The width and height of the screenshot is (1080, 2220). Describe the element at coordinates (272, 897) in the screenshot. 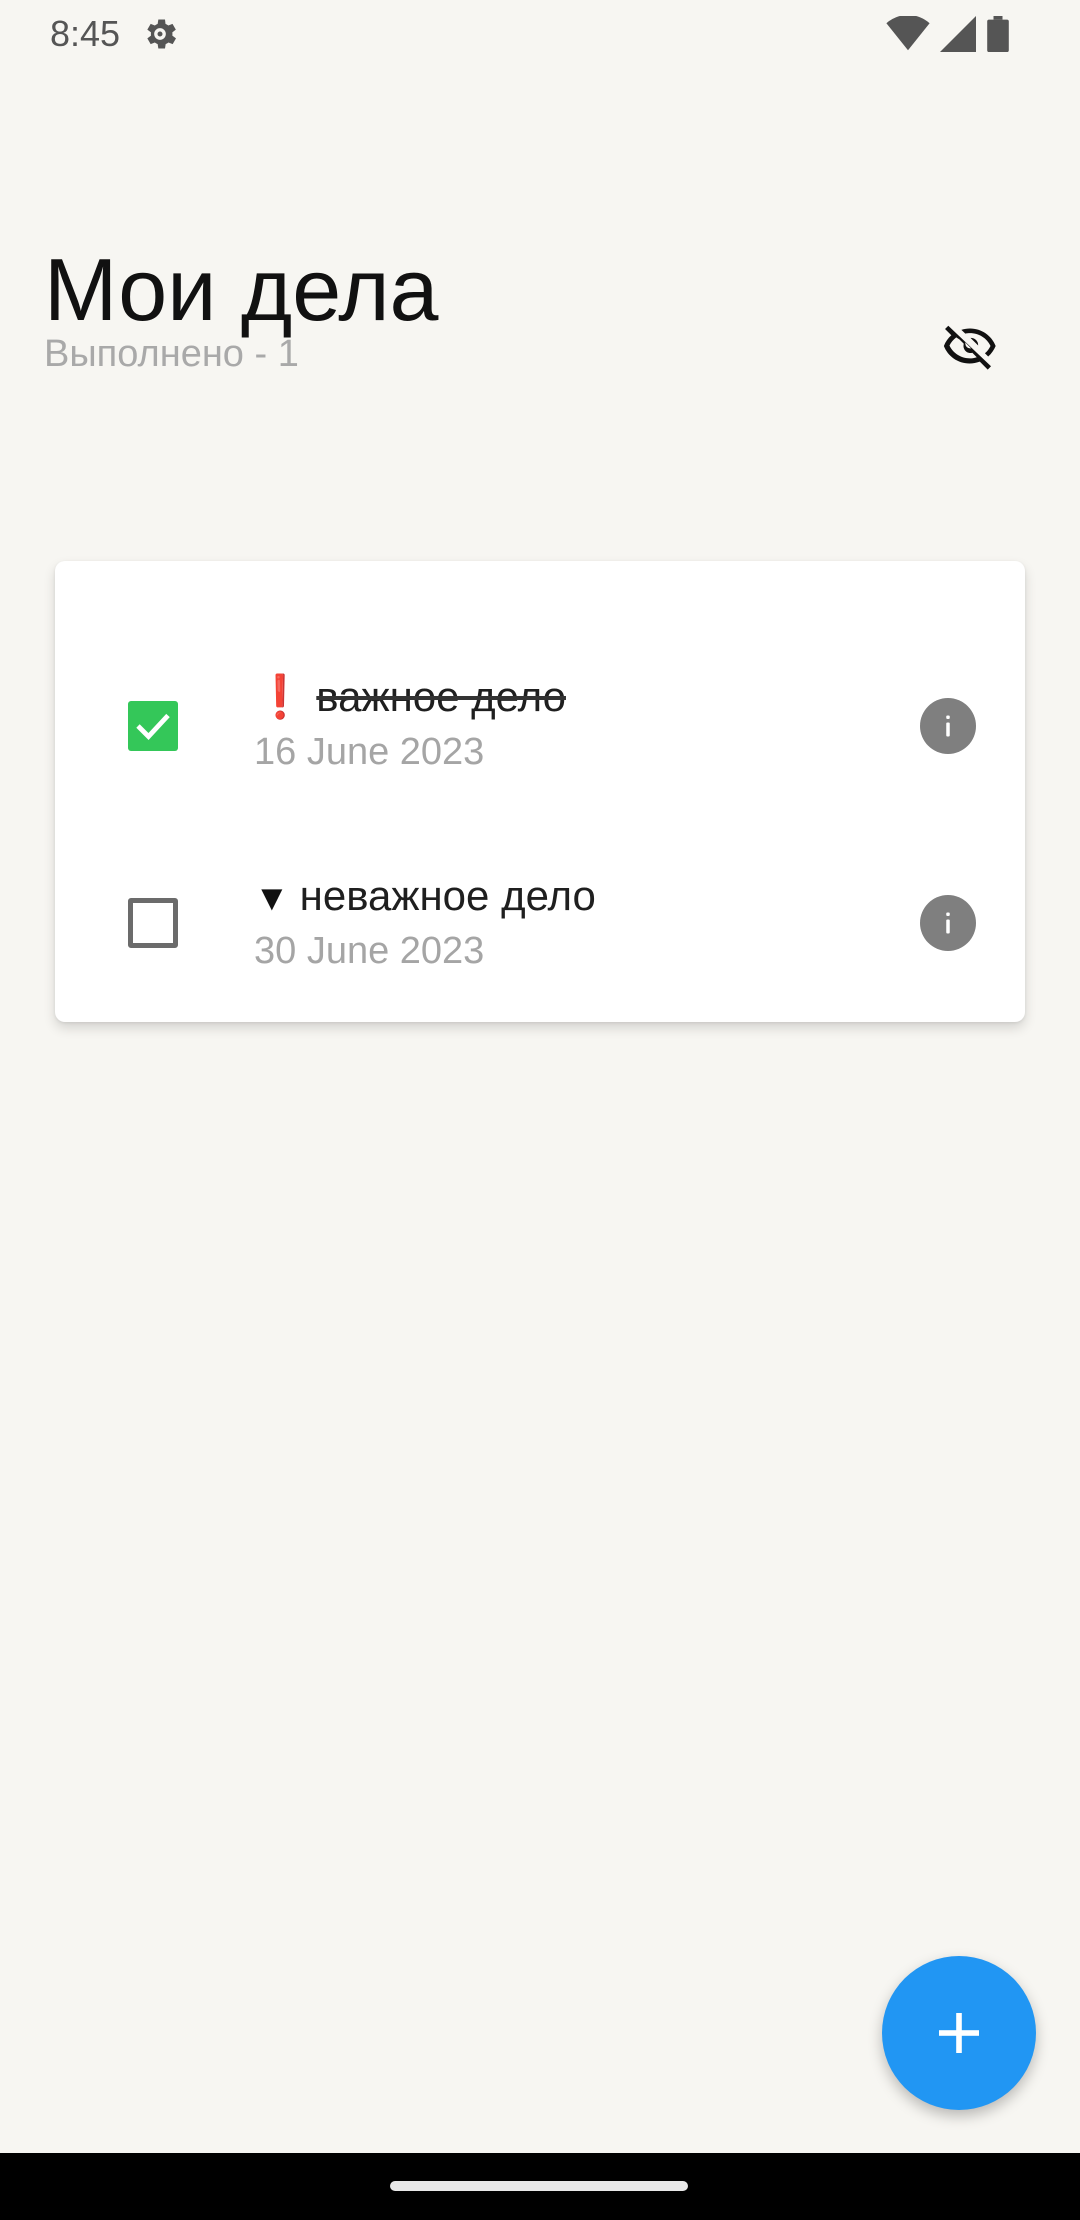

I see `priority-low-icon: ▼` at that location.